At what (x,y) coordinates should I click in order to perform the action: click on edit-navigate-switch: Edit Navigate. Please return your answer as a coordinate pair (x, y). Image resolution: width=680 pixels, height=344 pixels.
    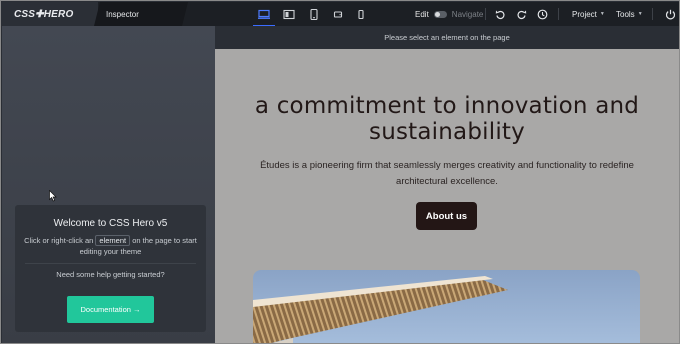
    Looking at the image, I should click on (449, 14).